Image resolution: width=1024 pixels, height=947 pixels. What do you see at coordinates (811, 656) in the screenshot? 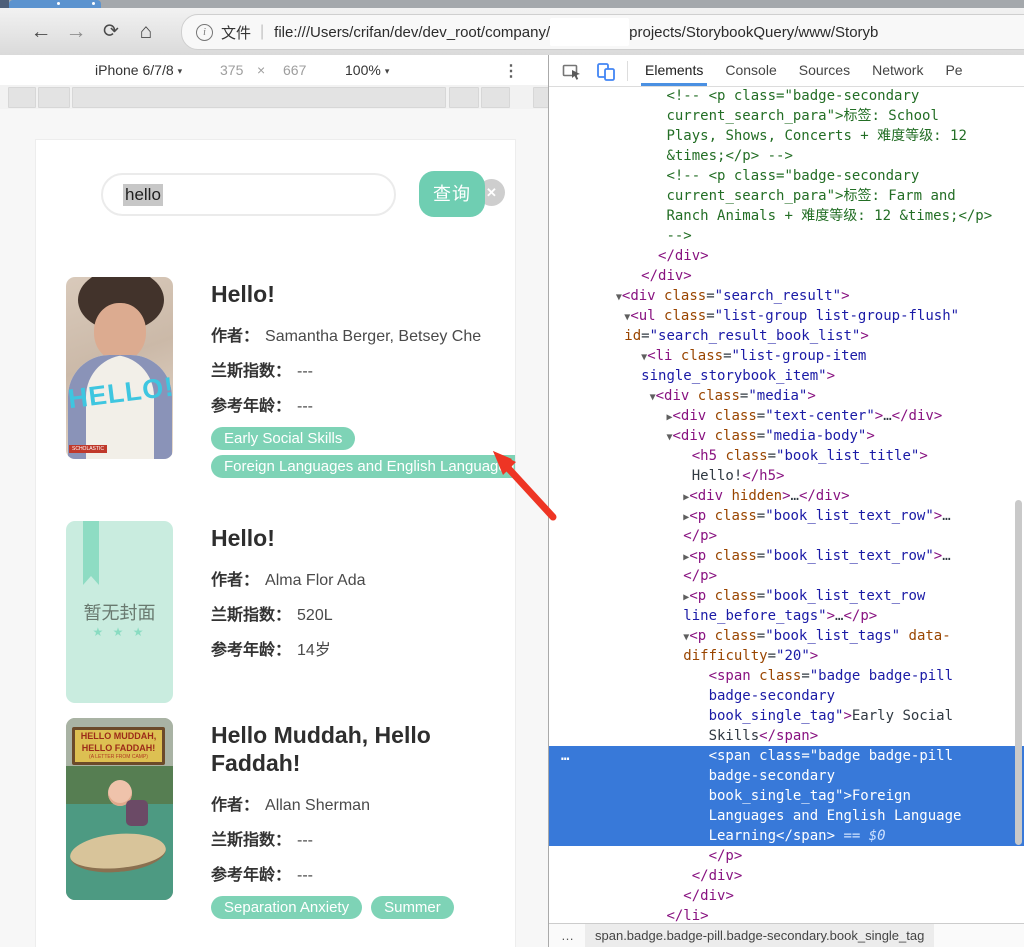
I see `devtools-code-line: difficulty="20">` at bounding box center [811, 656].